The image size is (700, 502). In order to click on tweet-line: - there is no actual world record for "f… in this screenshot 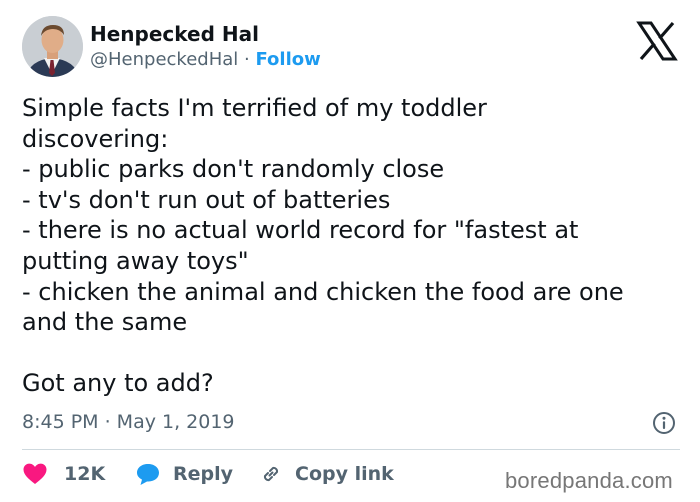, I will do `click(300, 230)`.